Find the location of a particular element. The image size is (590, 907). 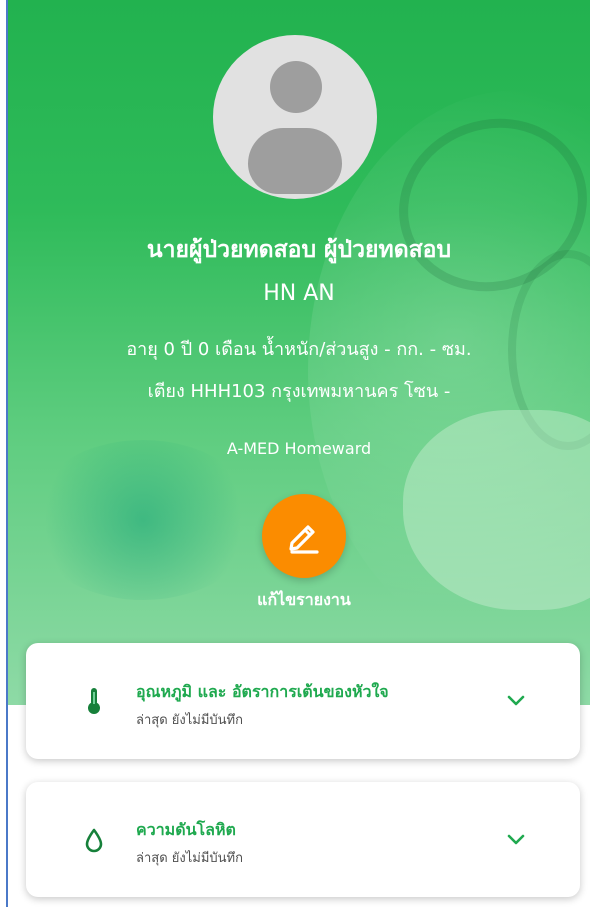

card-title: ความดันโลหิต is located at coordinates (186, 829).